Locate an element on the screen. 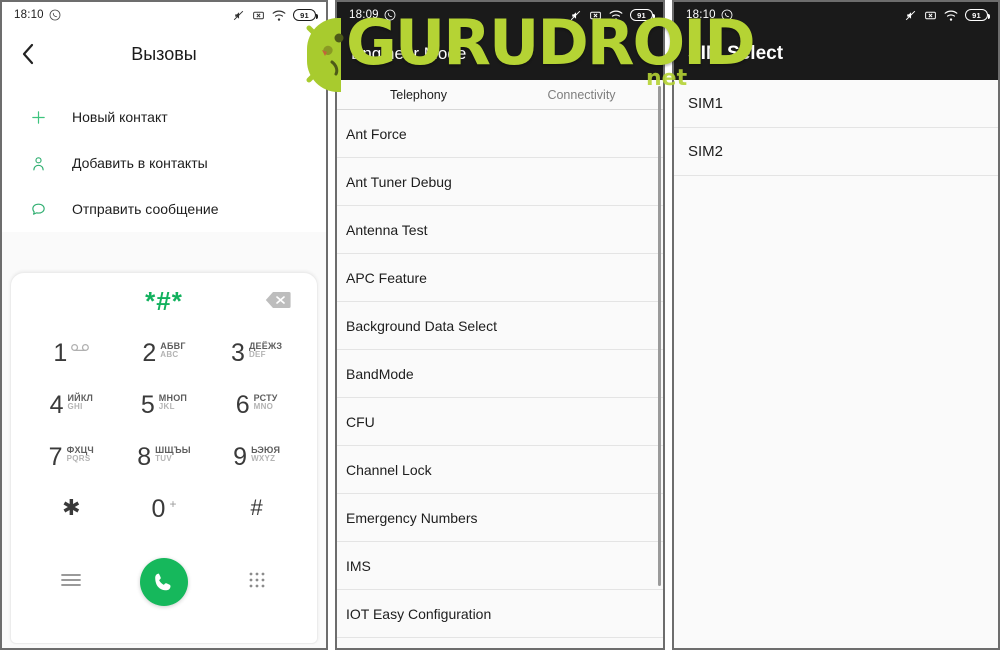 The height and width of the screenshot is (650, 1000). action-send-message: Отправить сообщение is located at coordinates (164, 209).